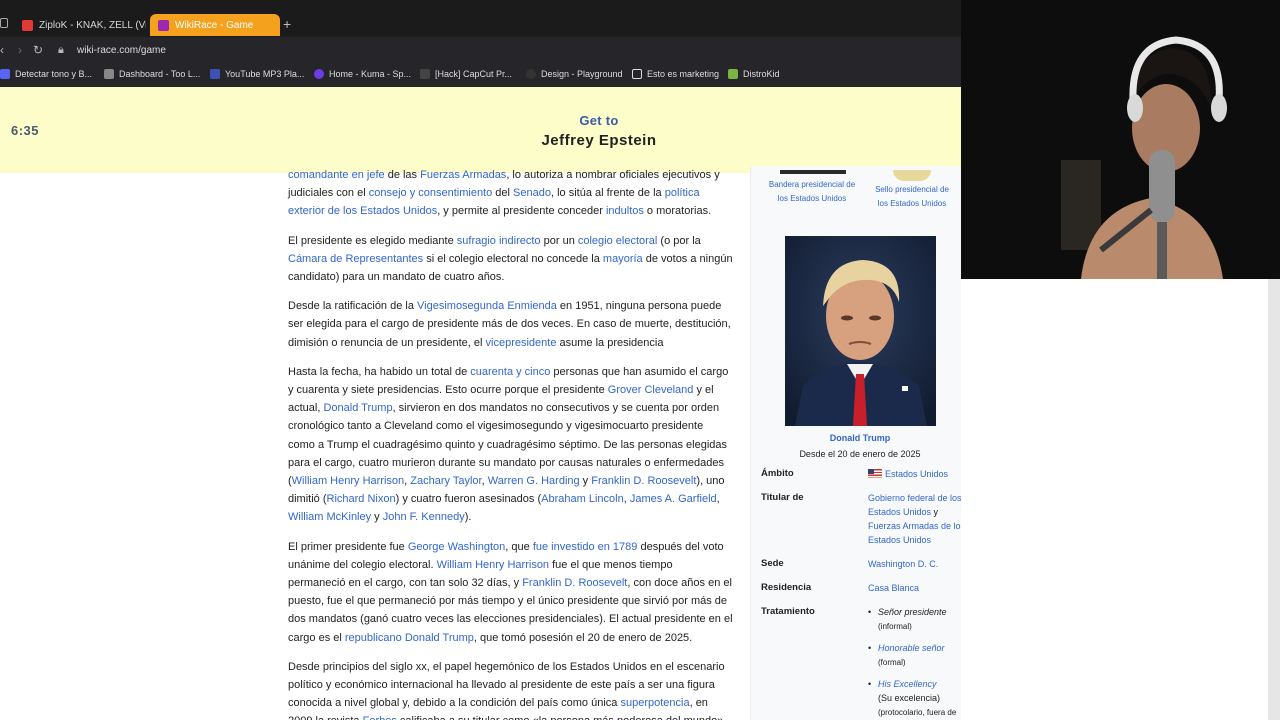 This screenshot has height=720, width=1280. I want to click on sede-link: Washington D. C., so click(917, 564).